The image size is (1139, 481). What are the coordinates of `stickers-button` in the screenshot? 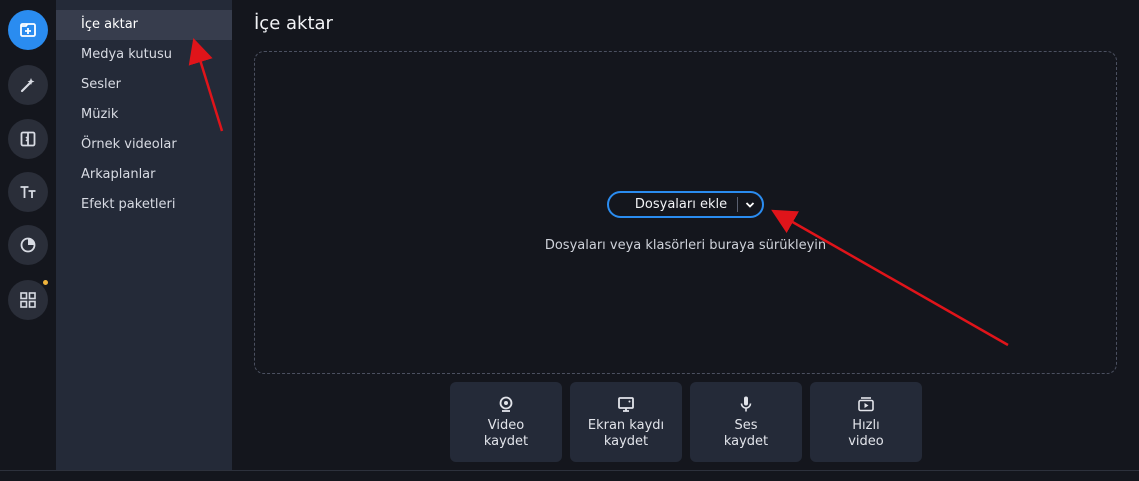 It's located at (28, 245).